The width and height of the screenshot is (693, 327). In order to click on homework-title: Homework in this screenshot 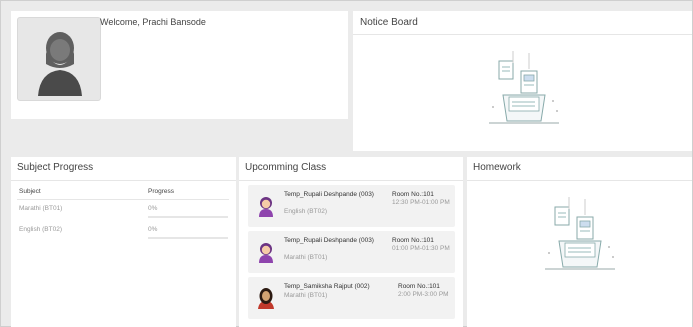, I will do `click(497, 167)`.